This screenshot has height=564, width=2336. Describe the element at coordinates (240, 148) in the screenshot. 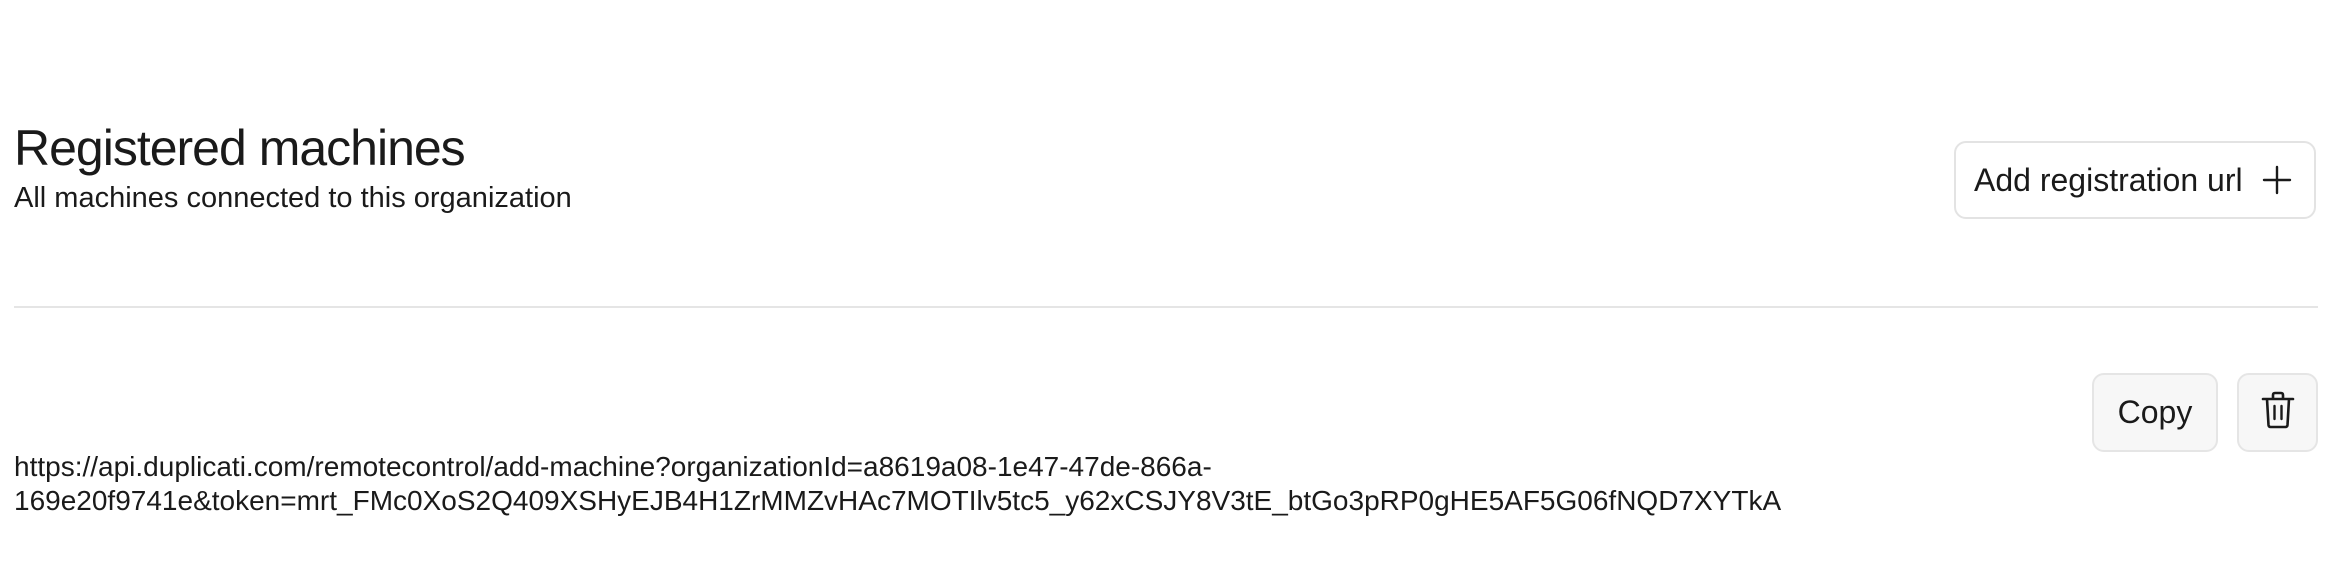

I see `page-title: Registered machines` at that location.